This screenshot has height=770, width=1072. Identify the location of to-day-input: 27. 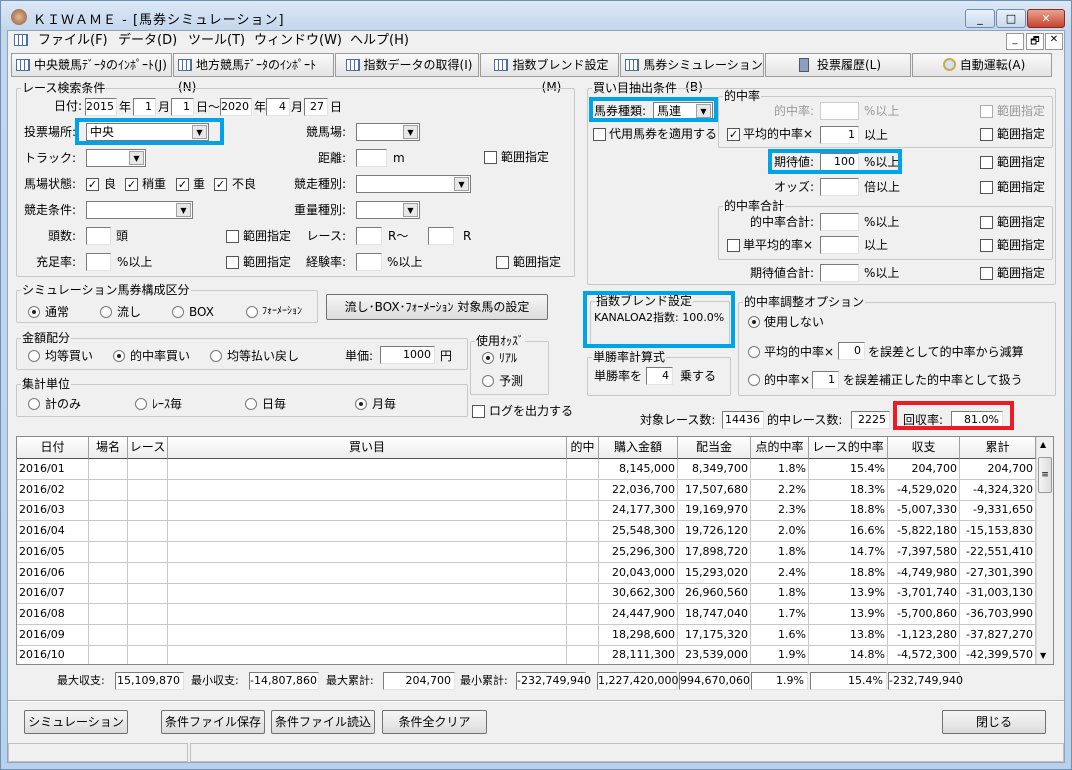
(316, 107).